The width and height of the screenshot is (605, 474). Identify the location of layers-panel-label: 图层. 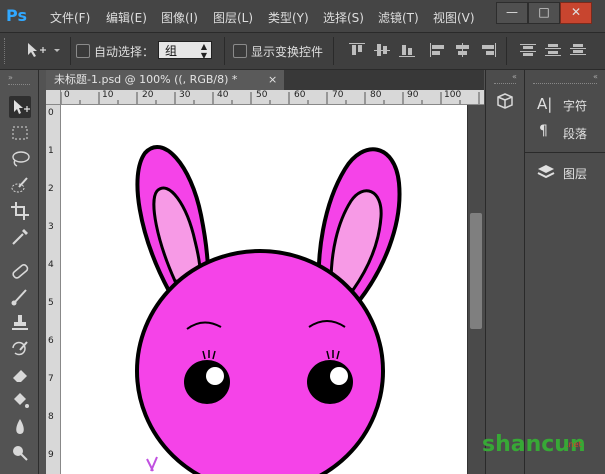
(575, 174).